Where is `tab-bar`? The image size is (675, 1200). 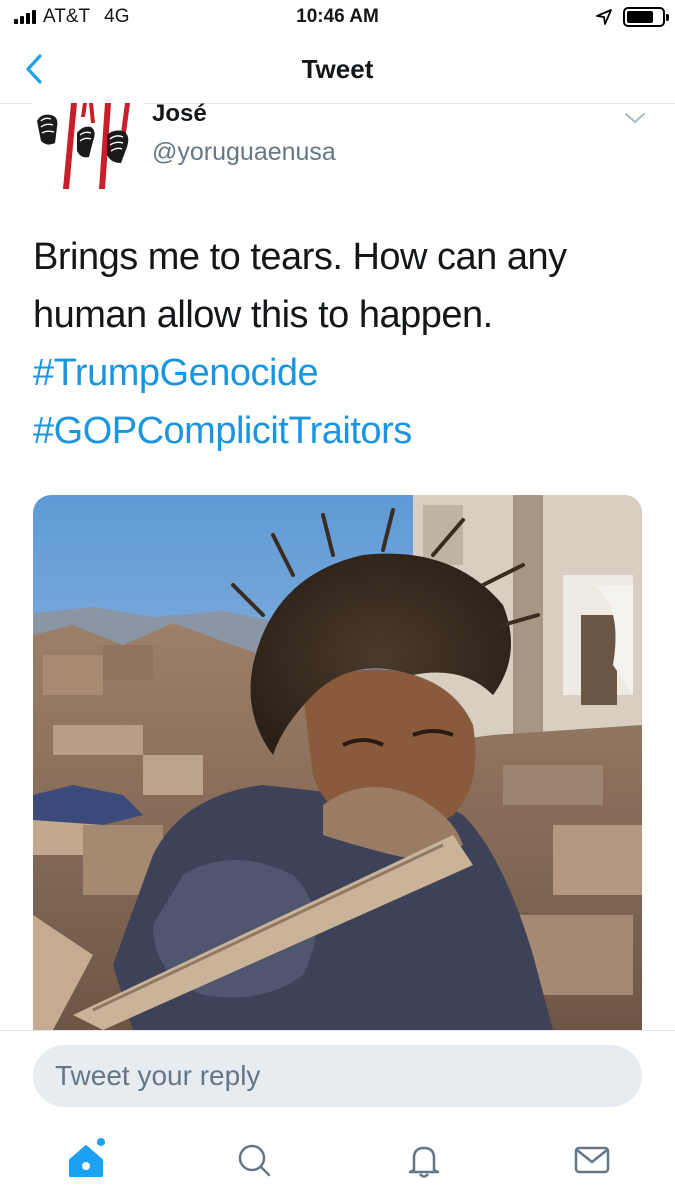
tab-bar is located at coordinates (337, 1160).